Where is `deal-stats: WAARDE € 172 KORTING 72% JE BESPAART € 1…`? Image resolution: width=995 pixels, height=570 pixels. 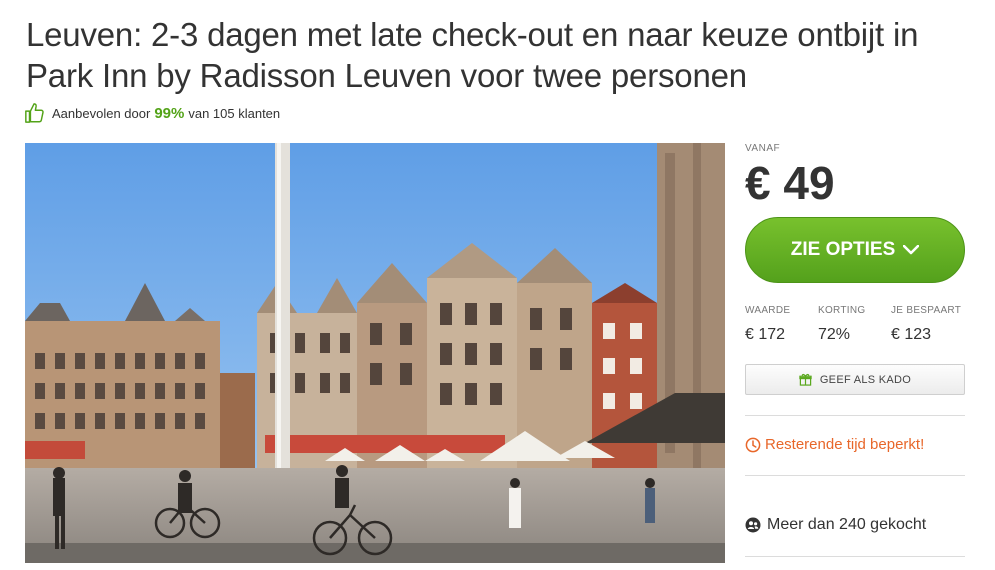
deal-stats: WAARDE € 172 KORTING 72% JE BESPAART € 1… is located at coordinates (855, 324).